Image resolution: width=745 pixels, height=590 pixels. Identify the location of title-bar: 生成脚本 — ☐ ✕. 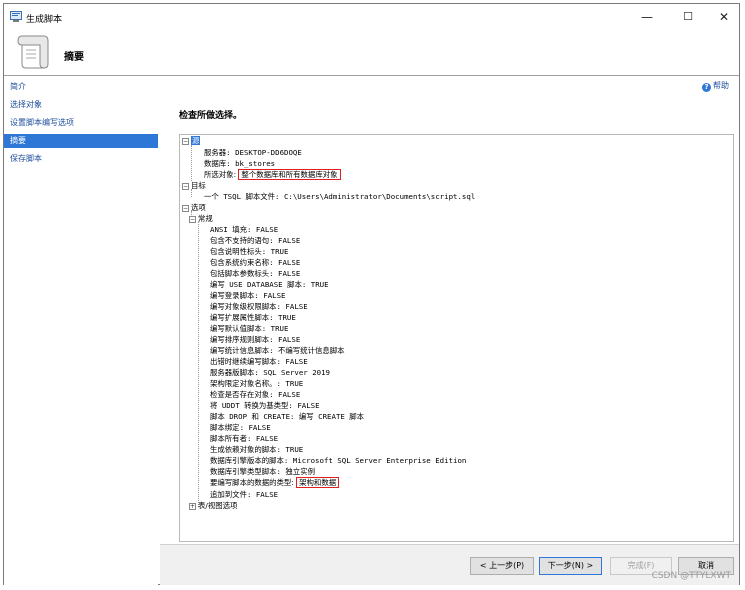
(371, 17).